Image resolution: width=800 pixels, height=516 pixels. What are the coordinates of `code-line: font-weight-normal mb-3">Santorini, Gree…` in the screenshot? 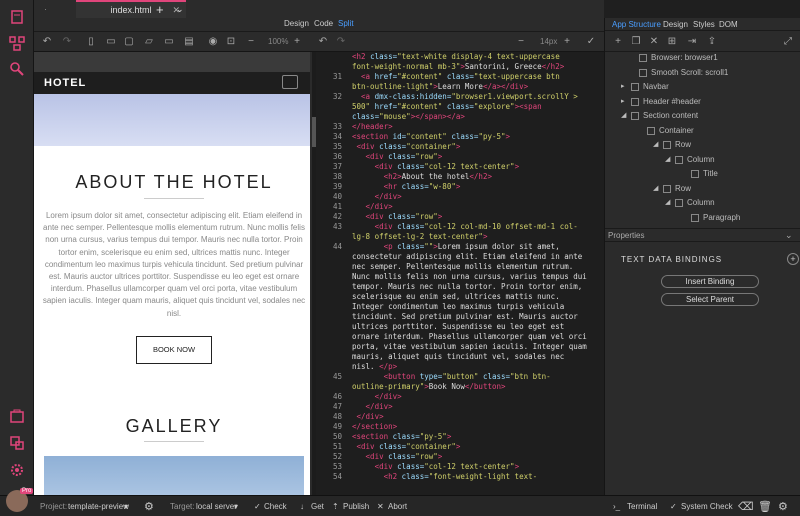 It's located at (460, 67).